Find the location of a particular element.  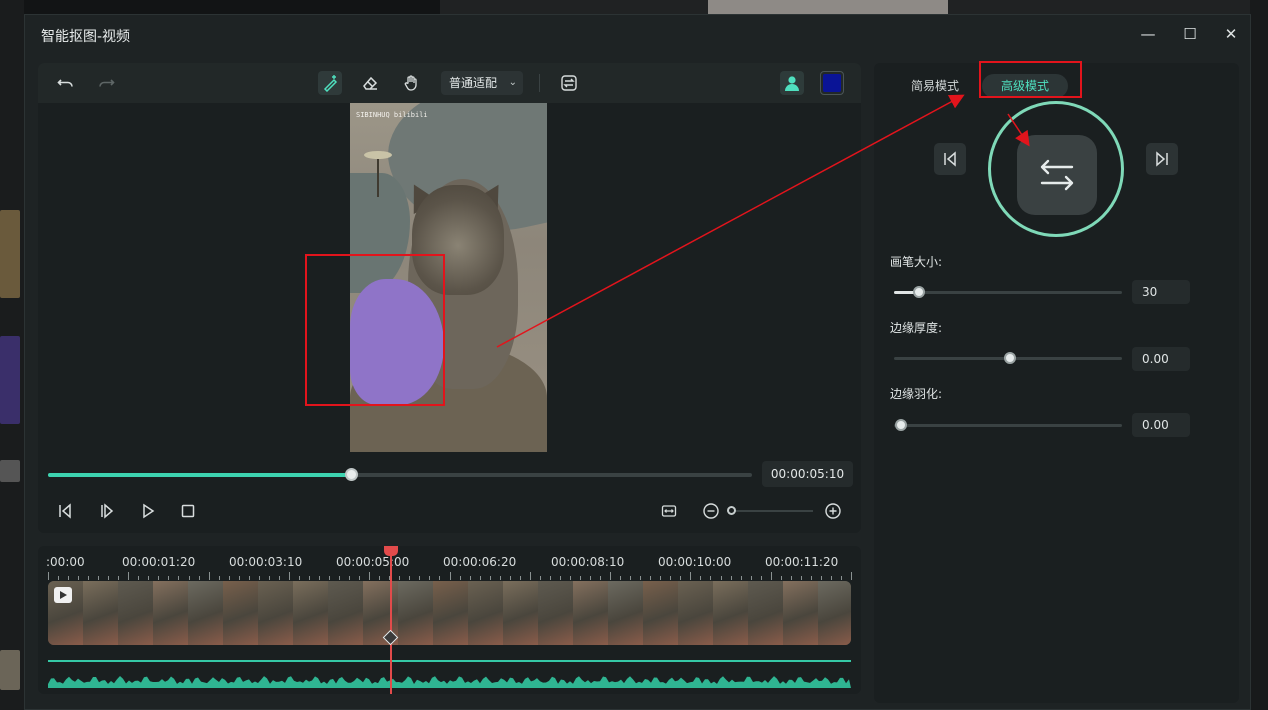

background-app-sidebar is located at coordinates (12, 355).